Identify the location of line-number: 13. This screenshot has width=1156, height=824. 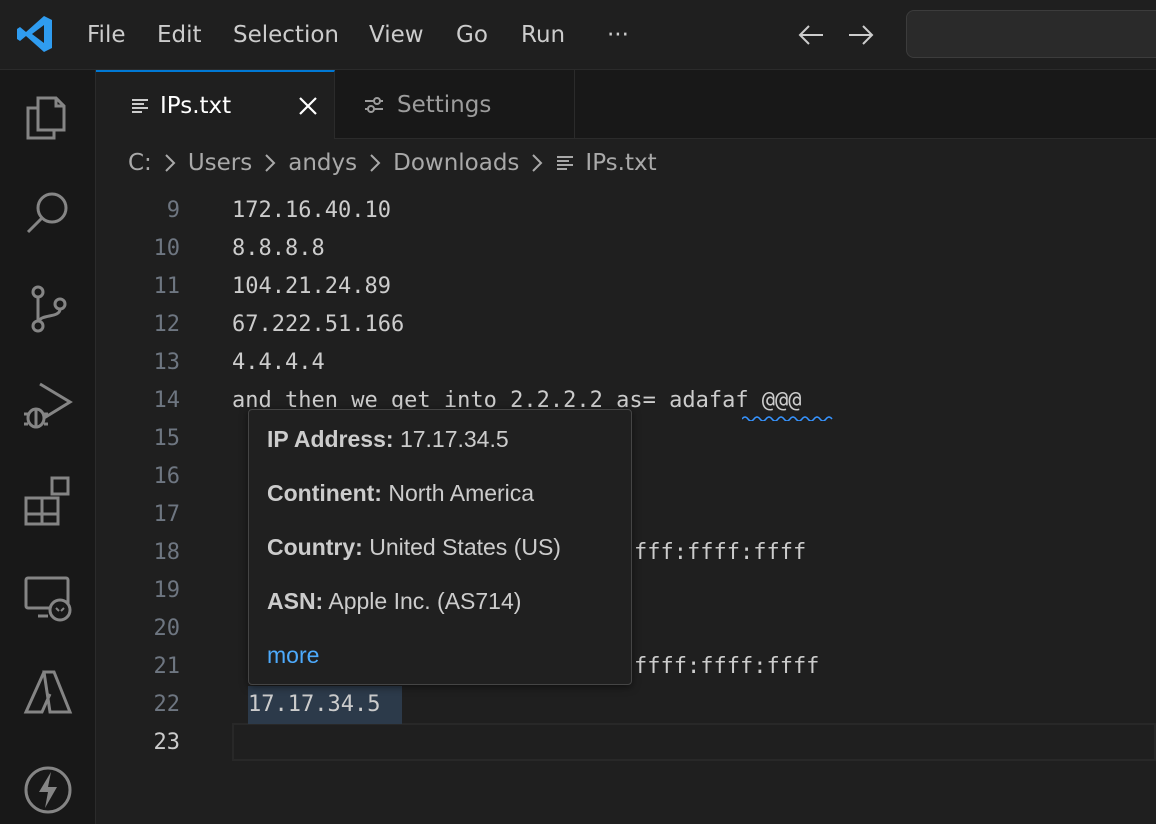
(167, 362).